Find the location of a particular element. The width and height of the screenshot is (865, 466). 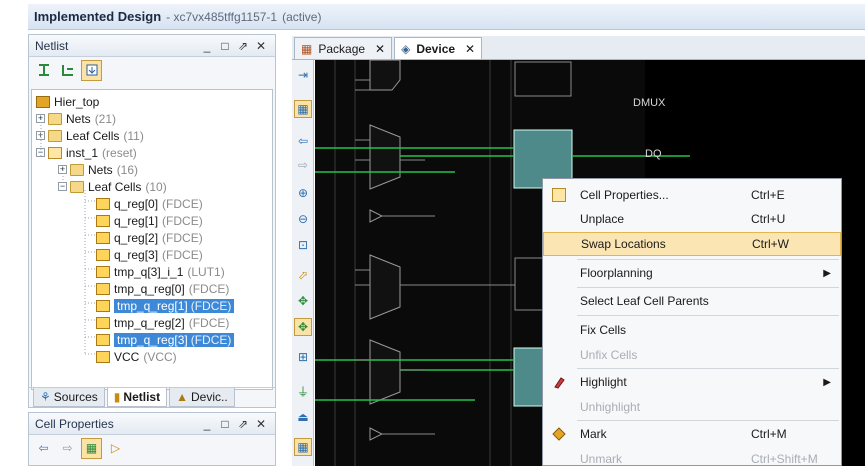

leaf-cell-item: q_reg[2] (FDCE) is located at coordinates (149, 237).